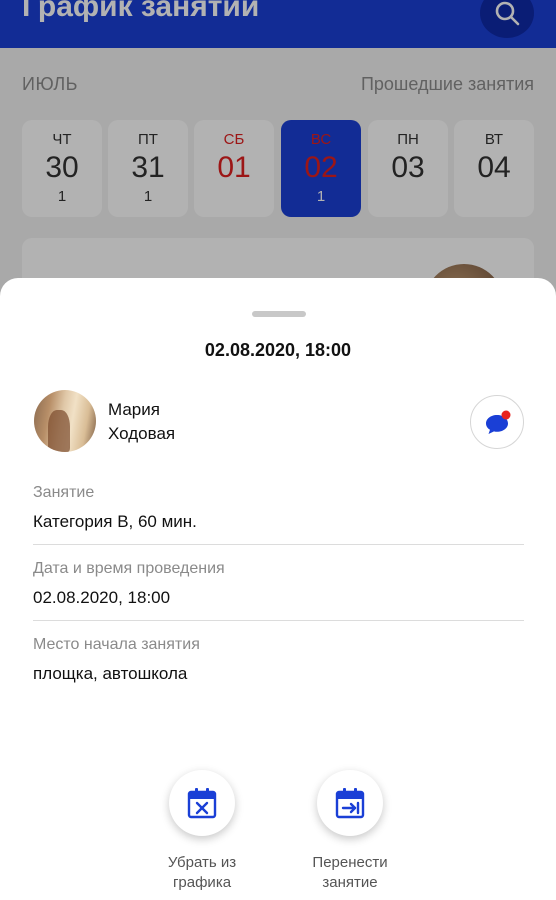  Describe the element at coordinates (134, 409) in the screenshot. I see `instructor-first-name: Мария` at that location.